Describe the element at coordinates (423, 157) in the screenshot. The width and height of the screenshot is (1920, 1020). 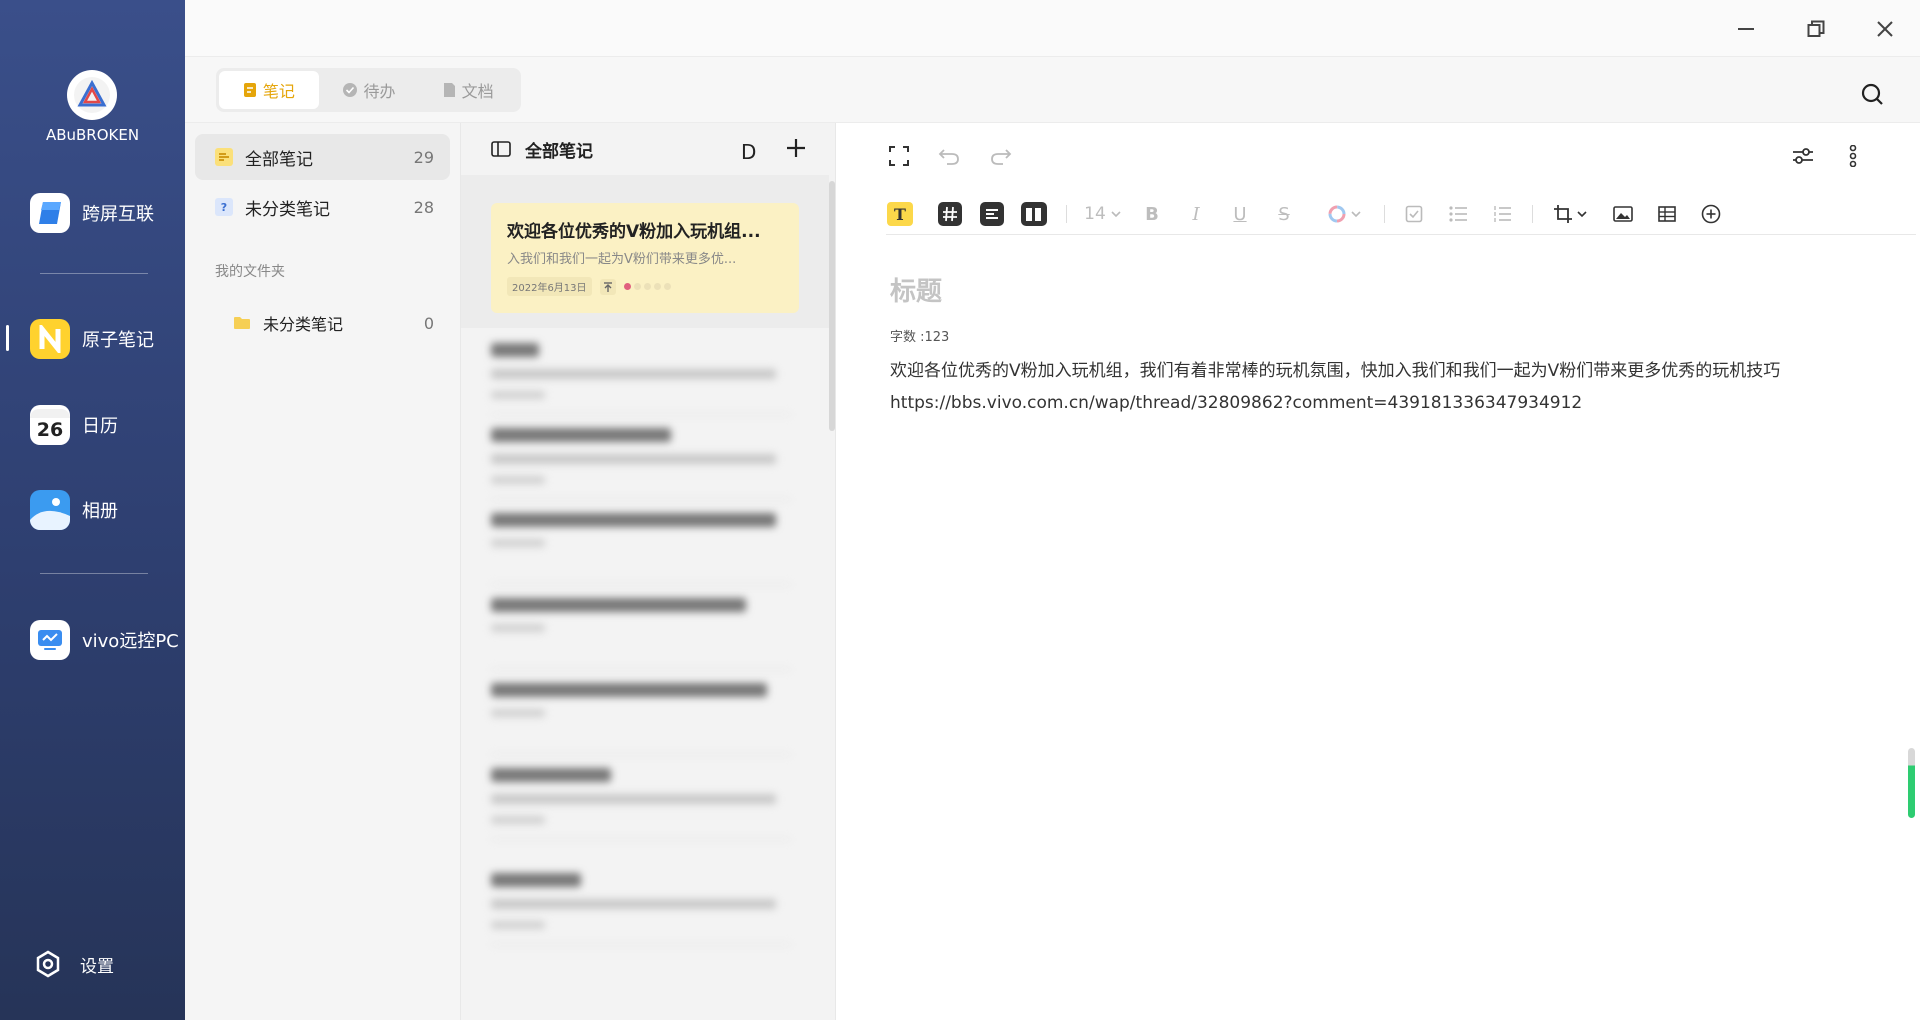
I see `folder-count: 29` at that location.